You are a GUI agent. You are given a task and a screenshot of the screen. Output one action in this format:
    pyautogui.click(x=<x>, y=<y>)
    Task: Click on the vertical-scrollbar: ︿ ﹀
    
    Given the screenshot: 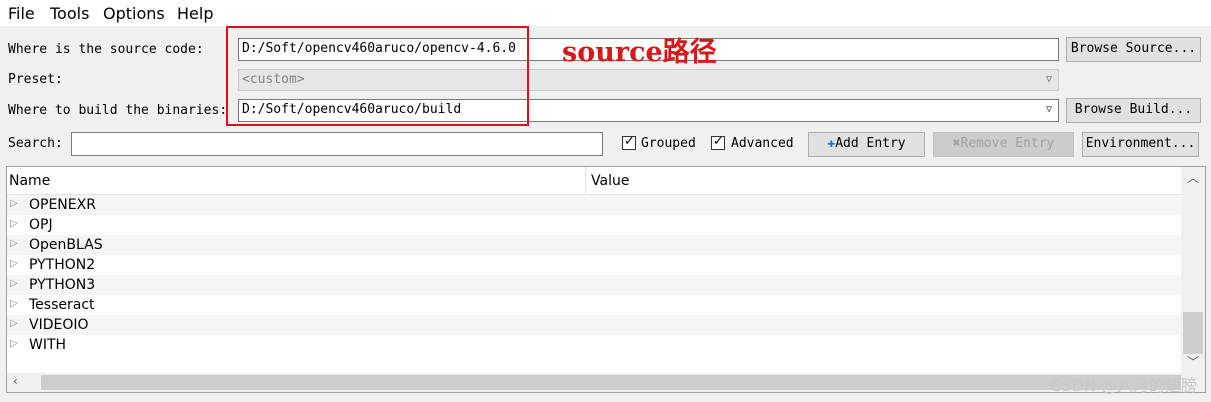 What is the action you would take?
    pyautogui.click(x=1193, y=270)
    